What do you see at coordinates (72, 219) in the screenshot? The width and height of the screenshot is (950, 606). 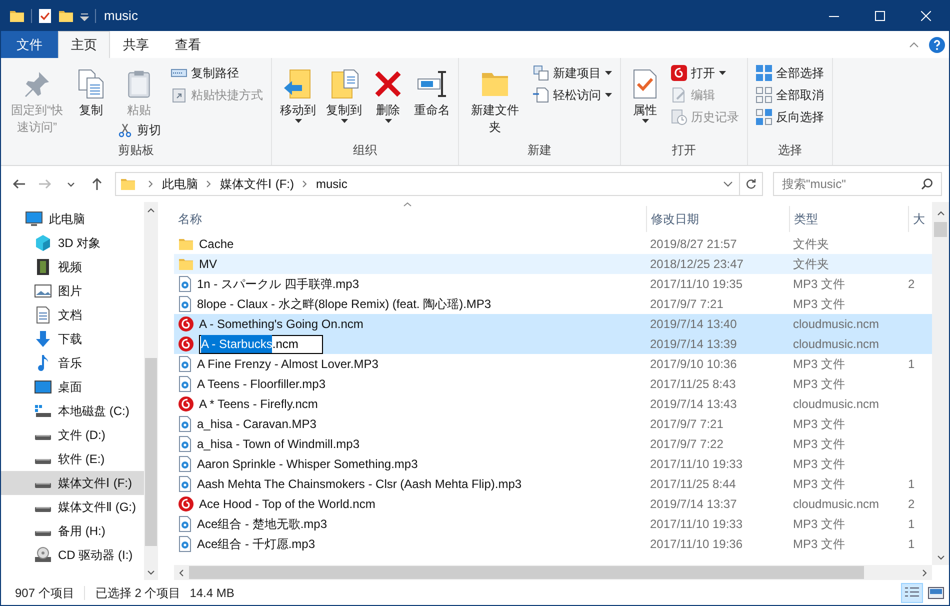 I see `nav-item: 此电脑` at bounding box center [72, 219].